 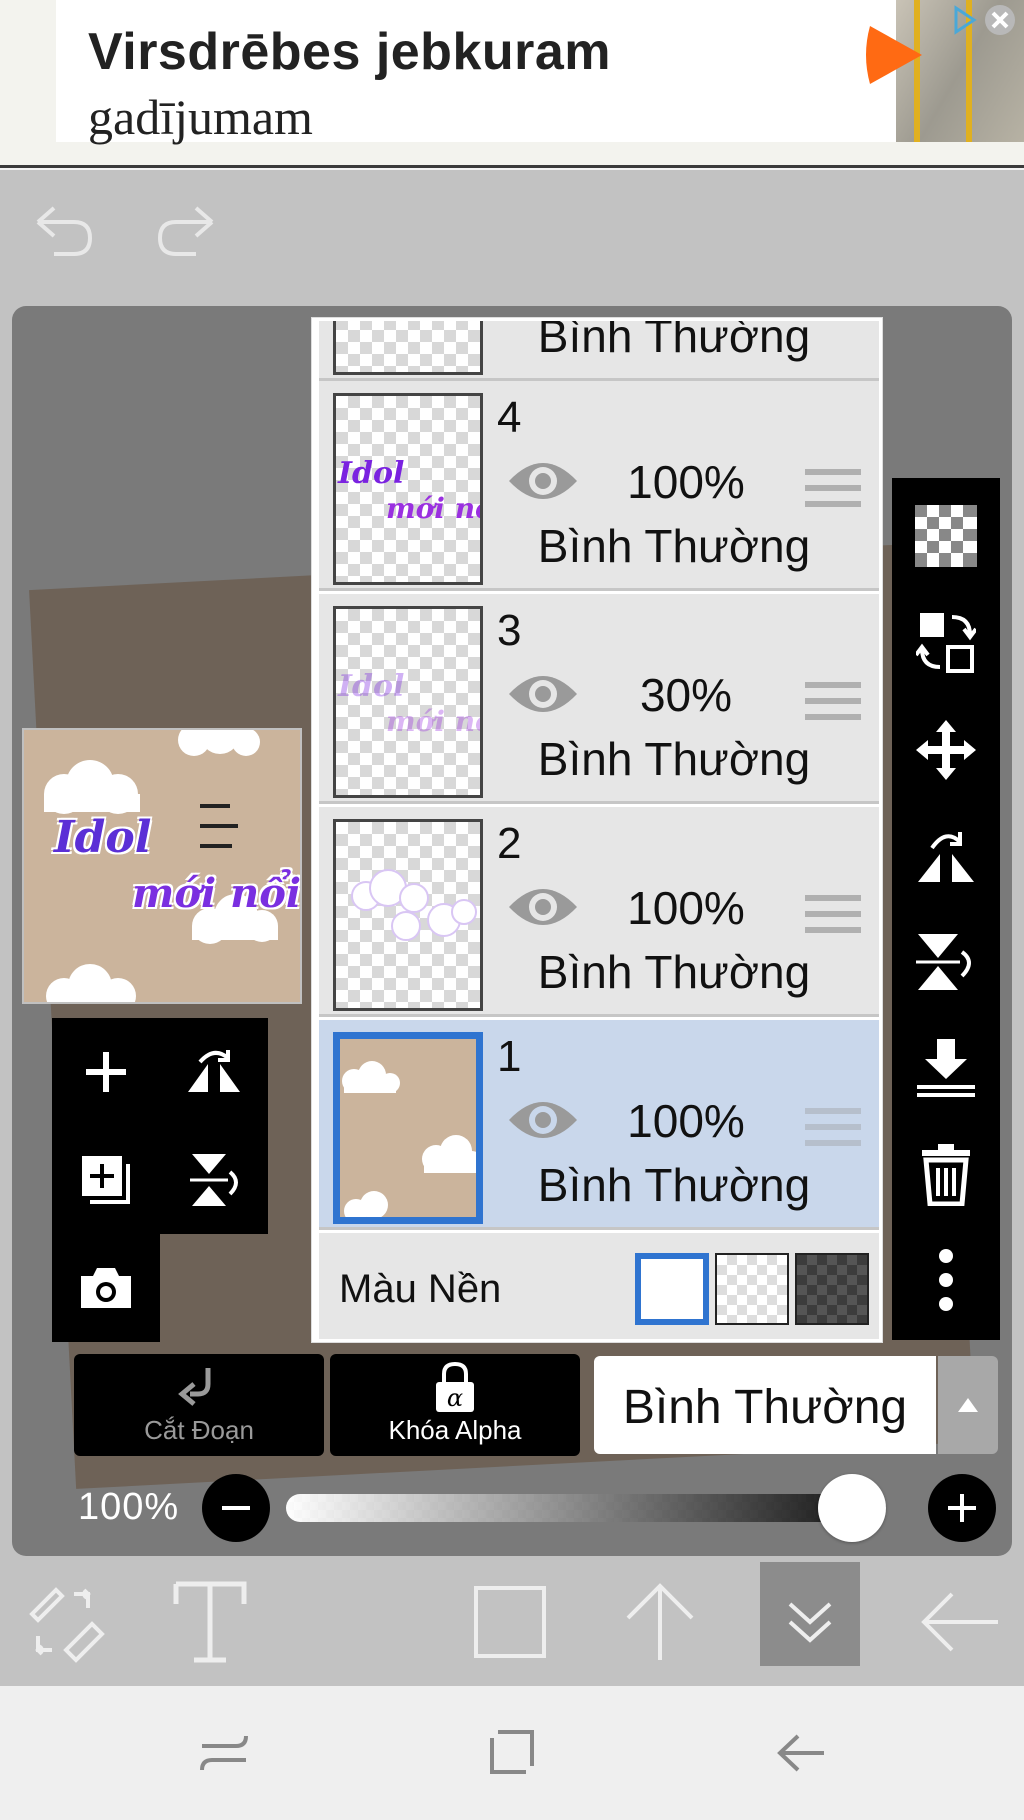 I want to click on flip-vertical-right-button, so click(x=946, y=962).